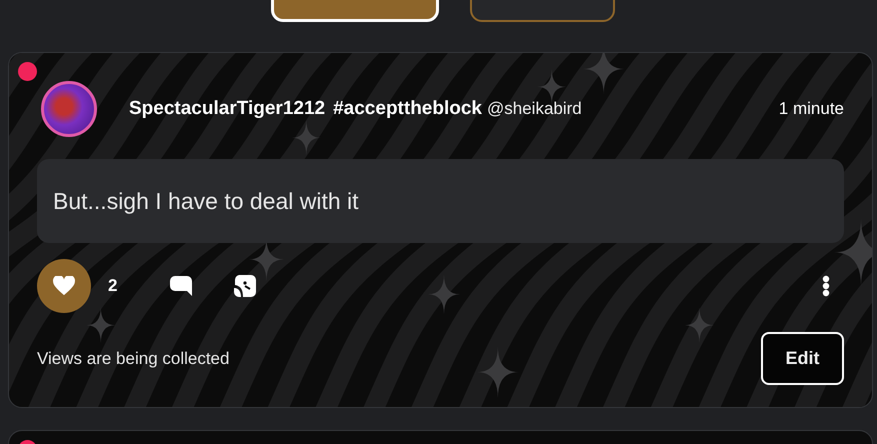 The width and height of the screenshot is (877, 444). What do you see at coordinates (826, 286) in the screenshot?
I see `more-options-icon` at bounding box center [826, 286].